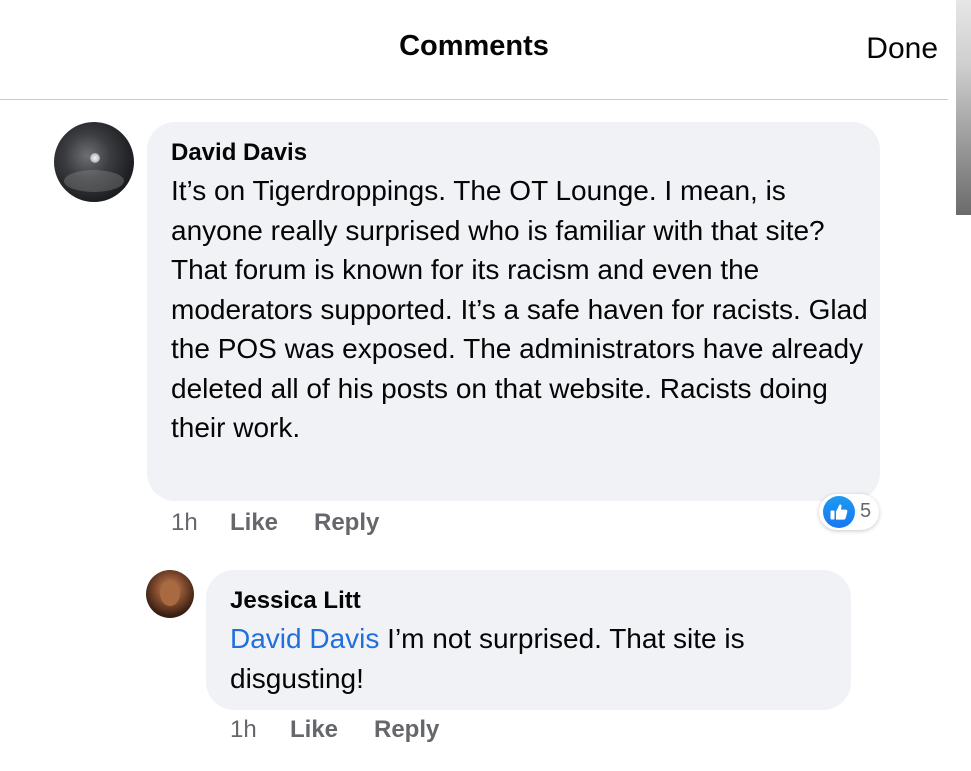 This screenshot has height=771, width=971. Describe the element at coordinates (902, 49) in the screenshot. I see `done-button: Done` at that location.